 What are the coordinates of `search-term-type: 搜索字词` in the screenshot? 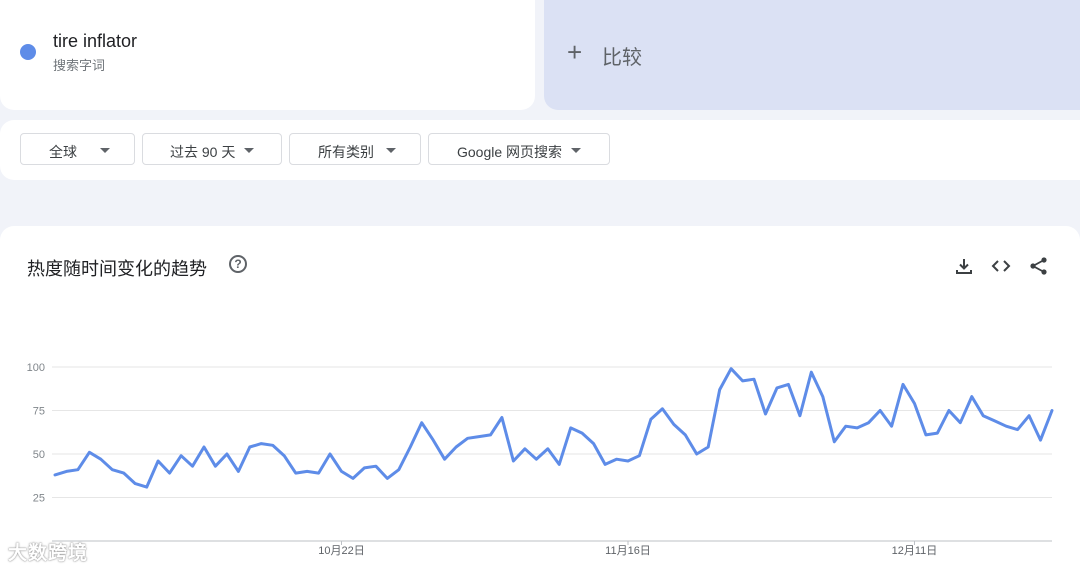 It's located at (79, 65).